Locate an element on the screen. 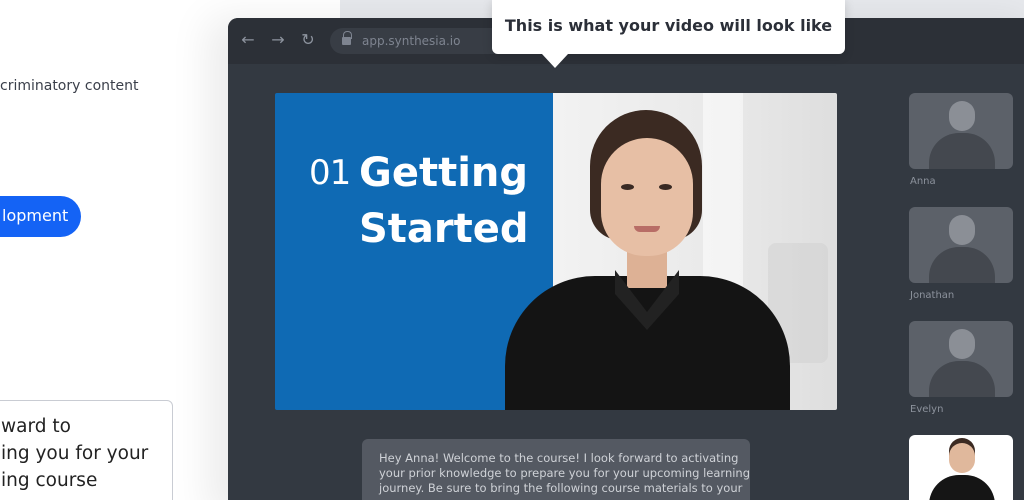 This screenshot has width=1024, height=500. avatar-card-evelyn is located at coordinates (961, 359).